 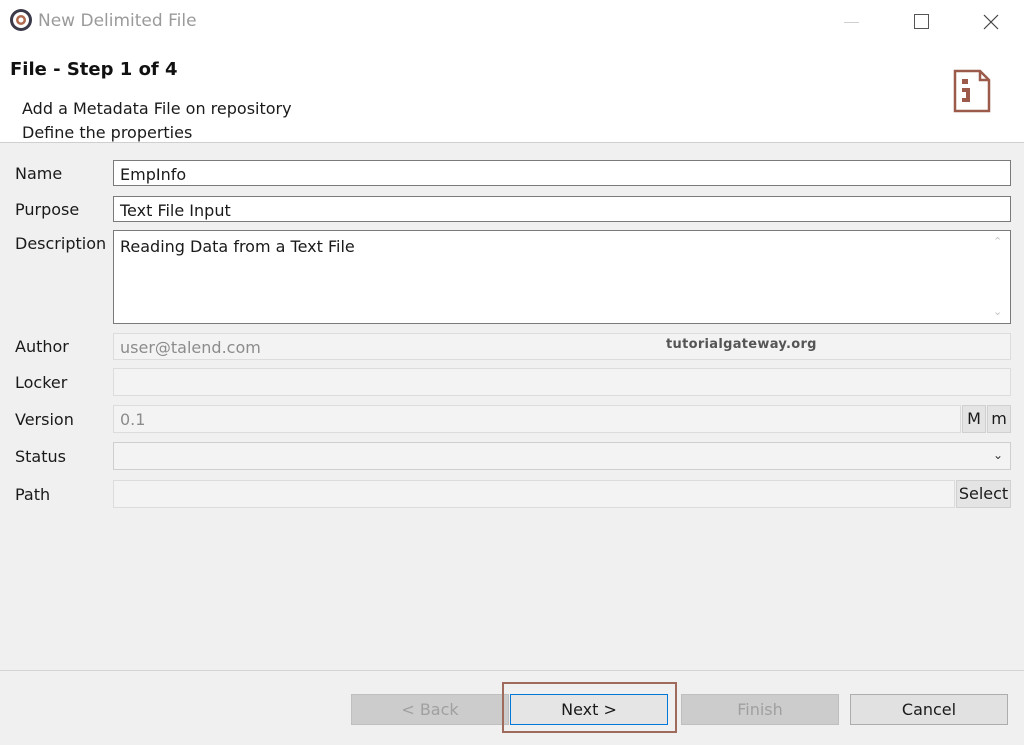 What do you see at coordinates (107, 132) in the screenshot?
I see `header-description-line2: Define the properties` at bounding box center [107, 132].